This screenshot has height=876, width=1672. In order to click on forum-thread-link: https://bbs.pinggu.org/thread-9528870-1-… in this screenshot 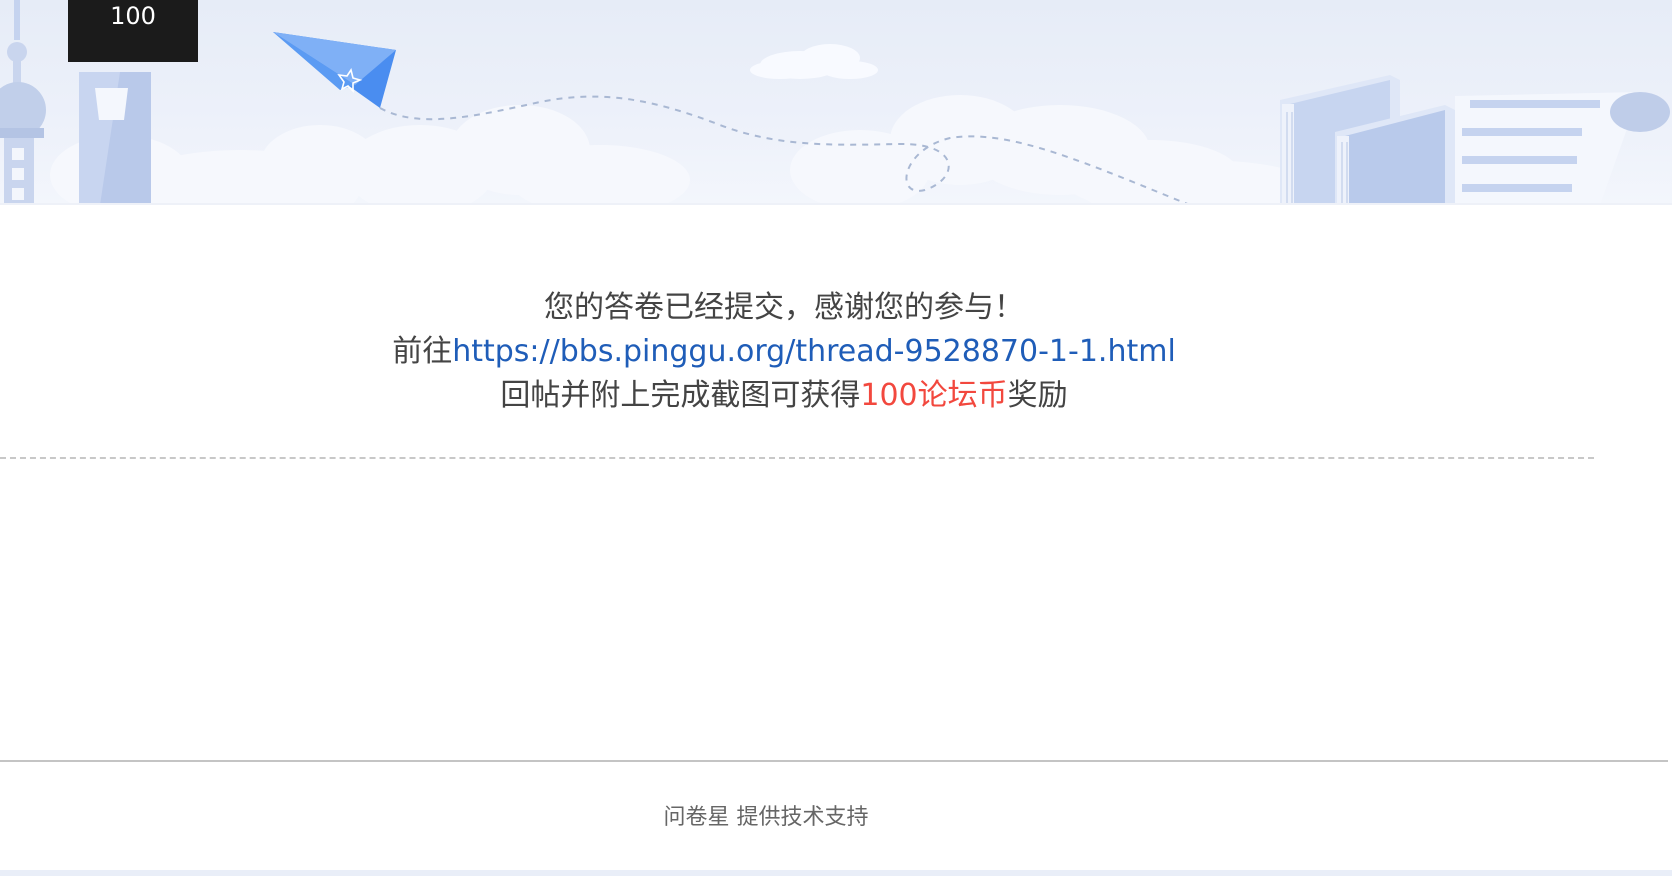, I will do `click(814, 351)`.